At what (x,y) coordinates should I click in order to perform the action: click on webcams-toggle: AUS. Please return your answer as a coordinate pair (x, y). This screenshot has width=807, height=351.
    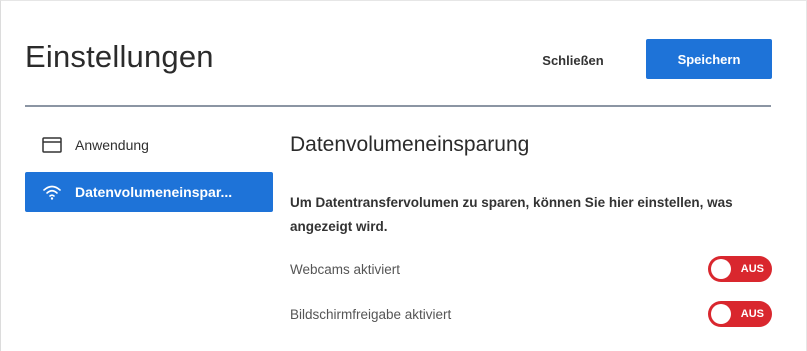
    Looking at the image, I should click on (740, 269).